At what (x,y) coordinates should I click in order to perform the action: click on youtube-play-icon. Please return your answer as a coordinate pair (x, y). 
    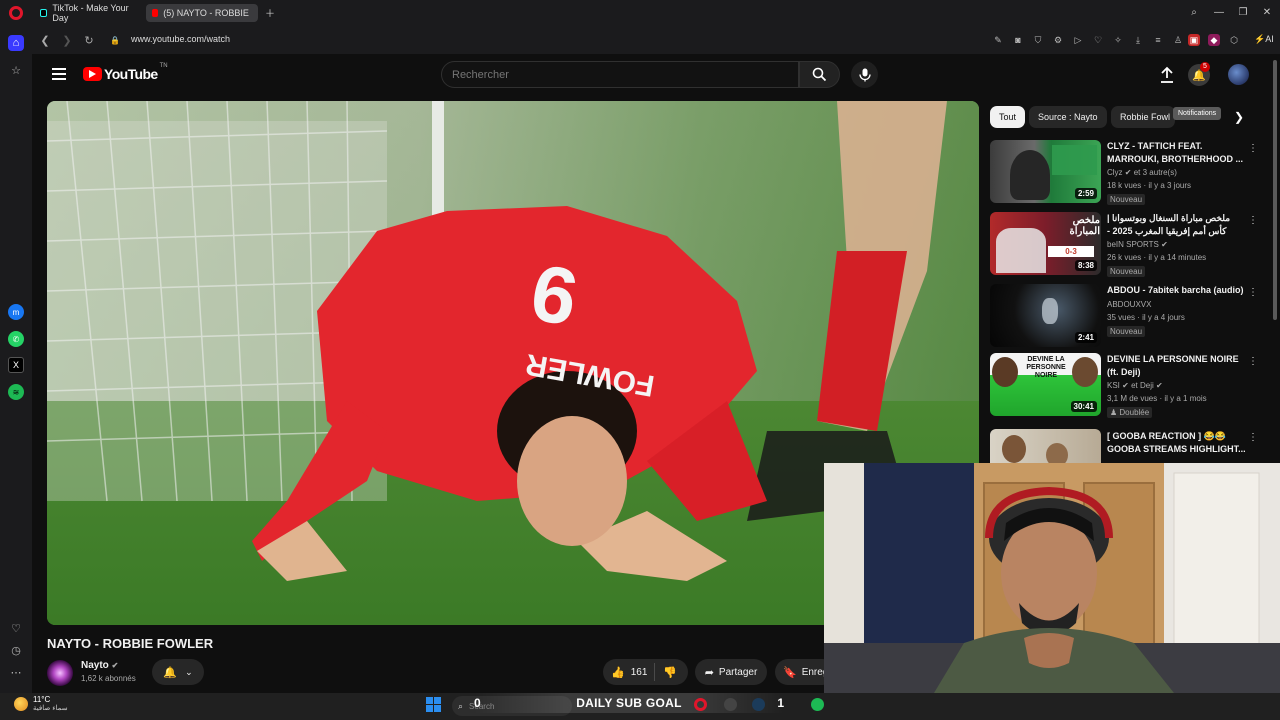
    Looking at the image, I should click on (92, 74).